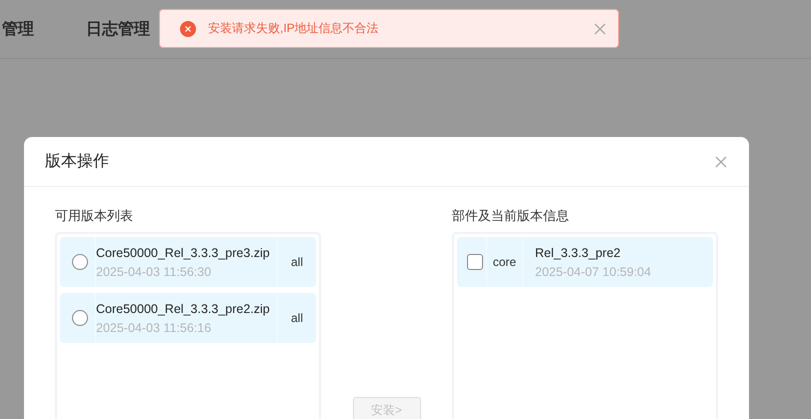 The image size is (811, 419). I want to click on dialog-title: 版本操作, so click(77, 162).